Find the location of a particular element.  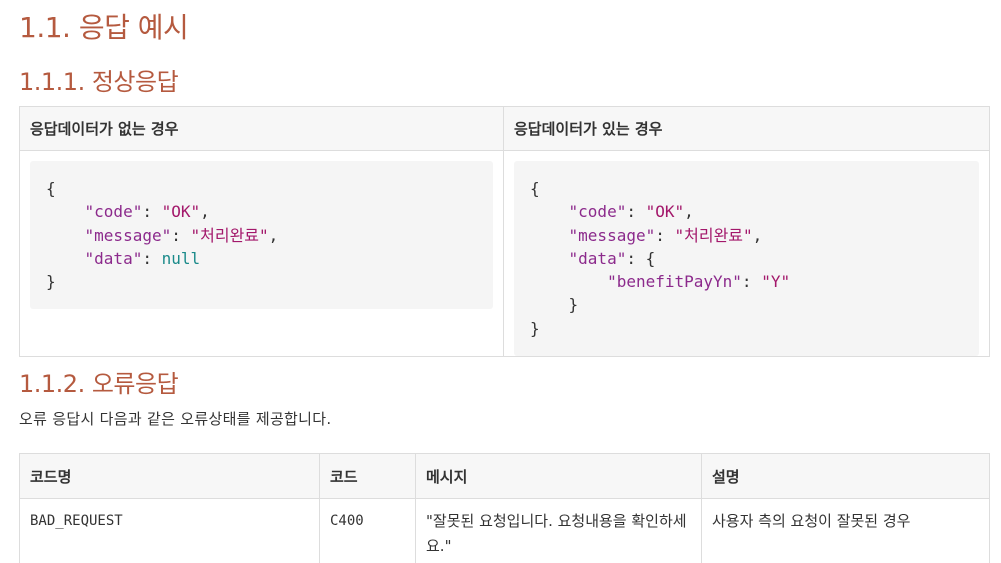

header-message: 메시지 is located at coordinates (558, 476).